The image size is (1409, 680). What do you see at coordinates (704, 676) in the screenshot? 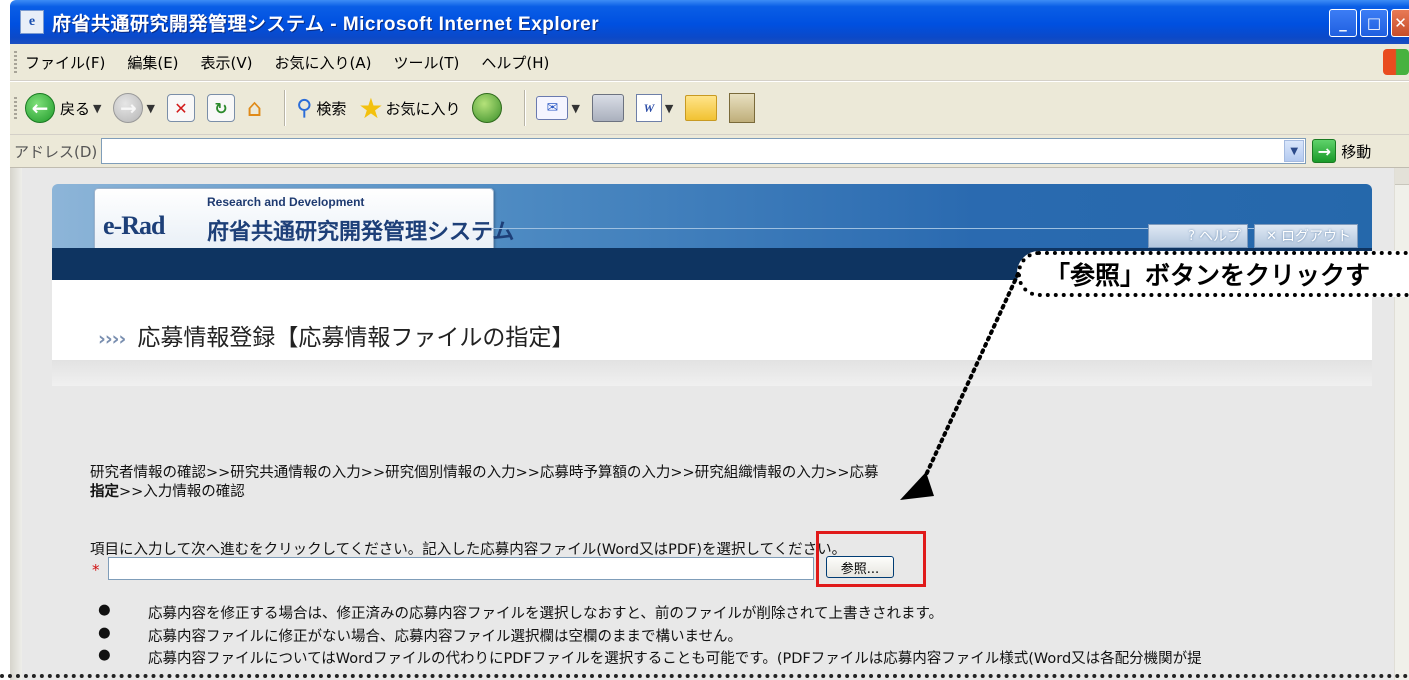
I see `bottom-dotted-border` at bounding box center [704, 676].